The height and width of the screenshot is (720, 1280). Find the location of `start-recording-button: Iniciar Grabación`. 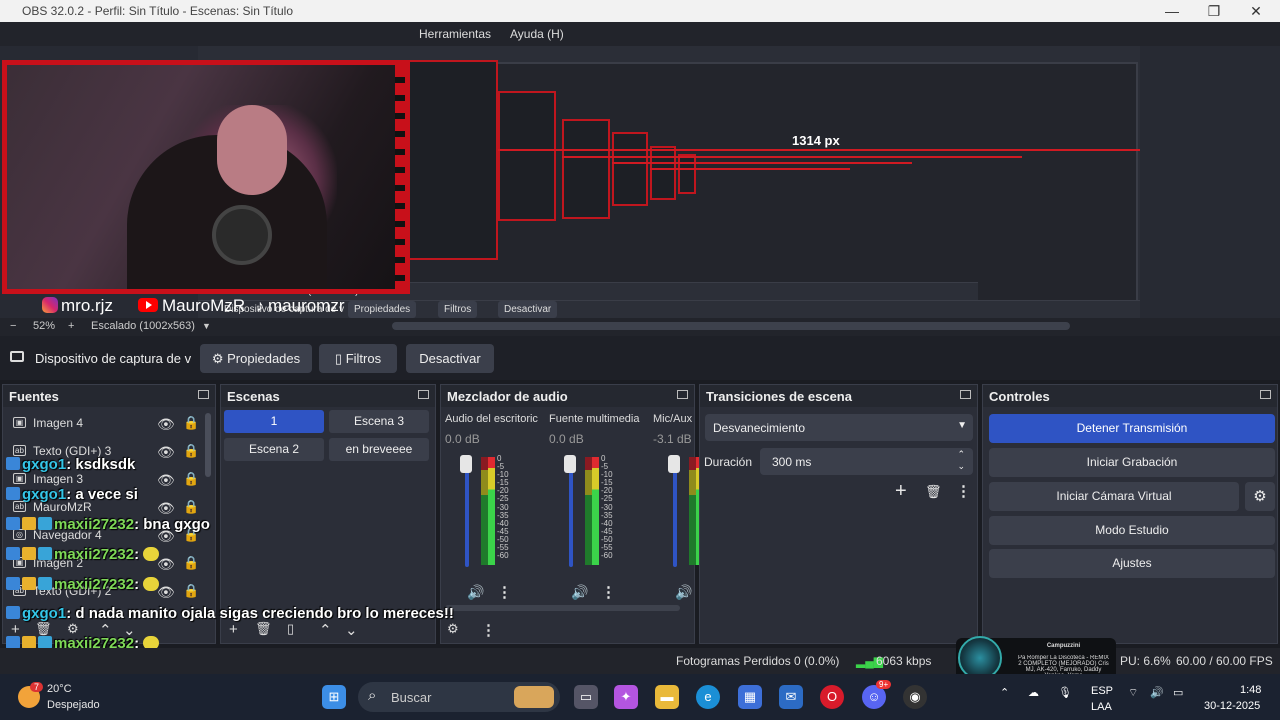

start-recording-button: Iniciar Grabación is located at coordinates (1132, 462).